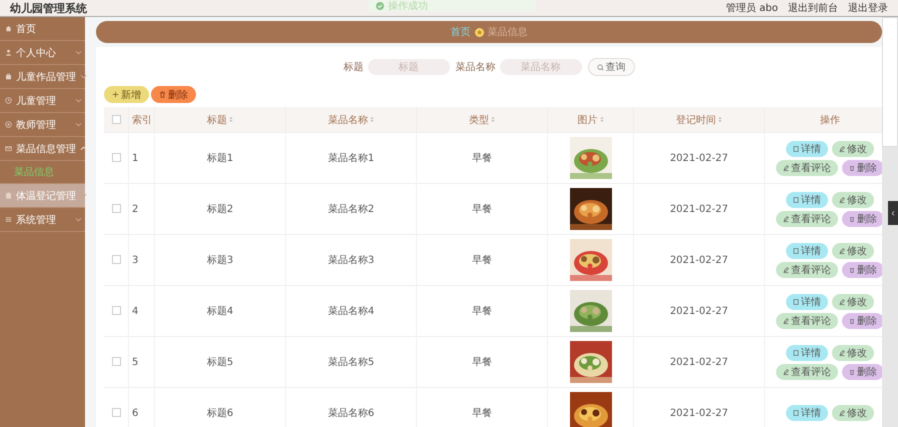 The width and height of the screenshot is (898, 427). I want to click on search-button: 查询, so click(611, 67).